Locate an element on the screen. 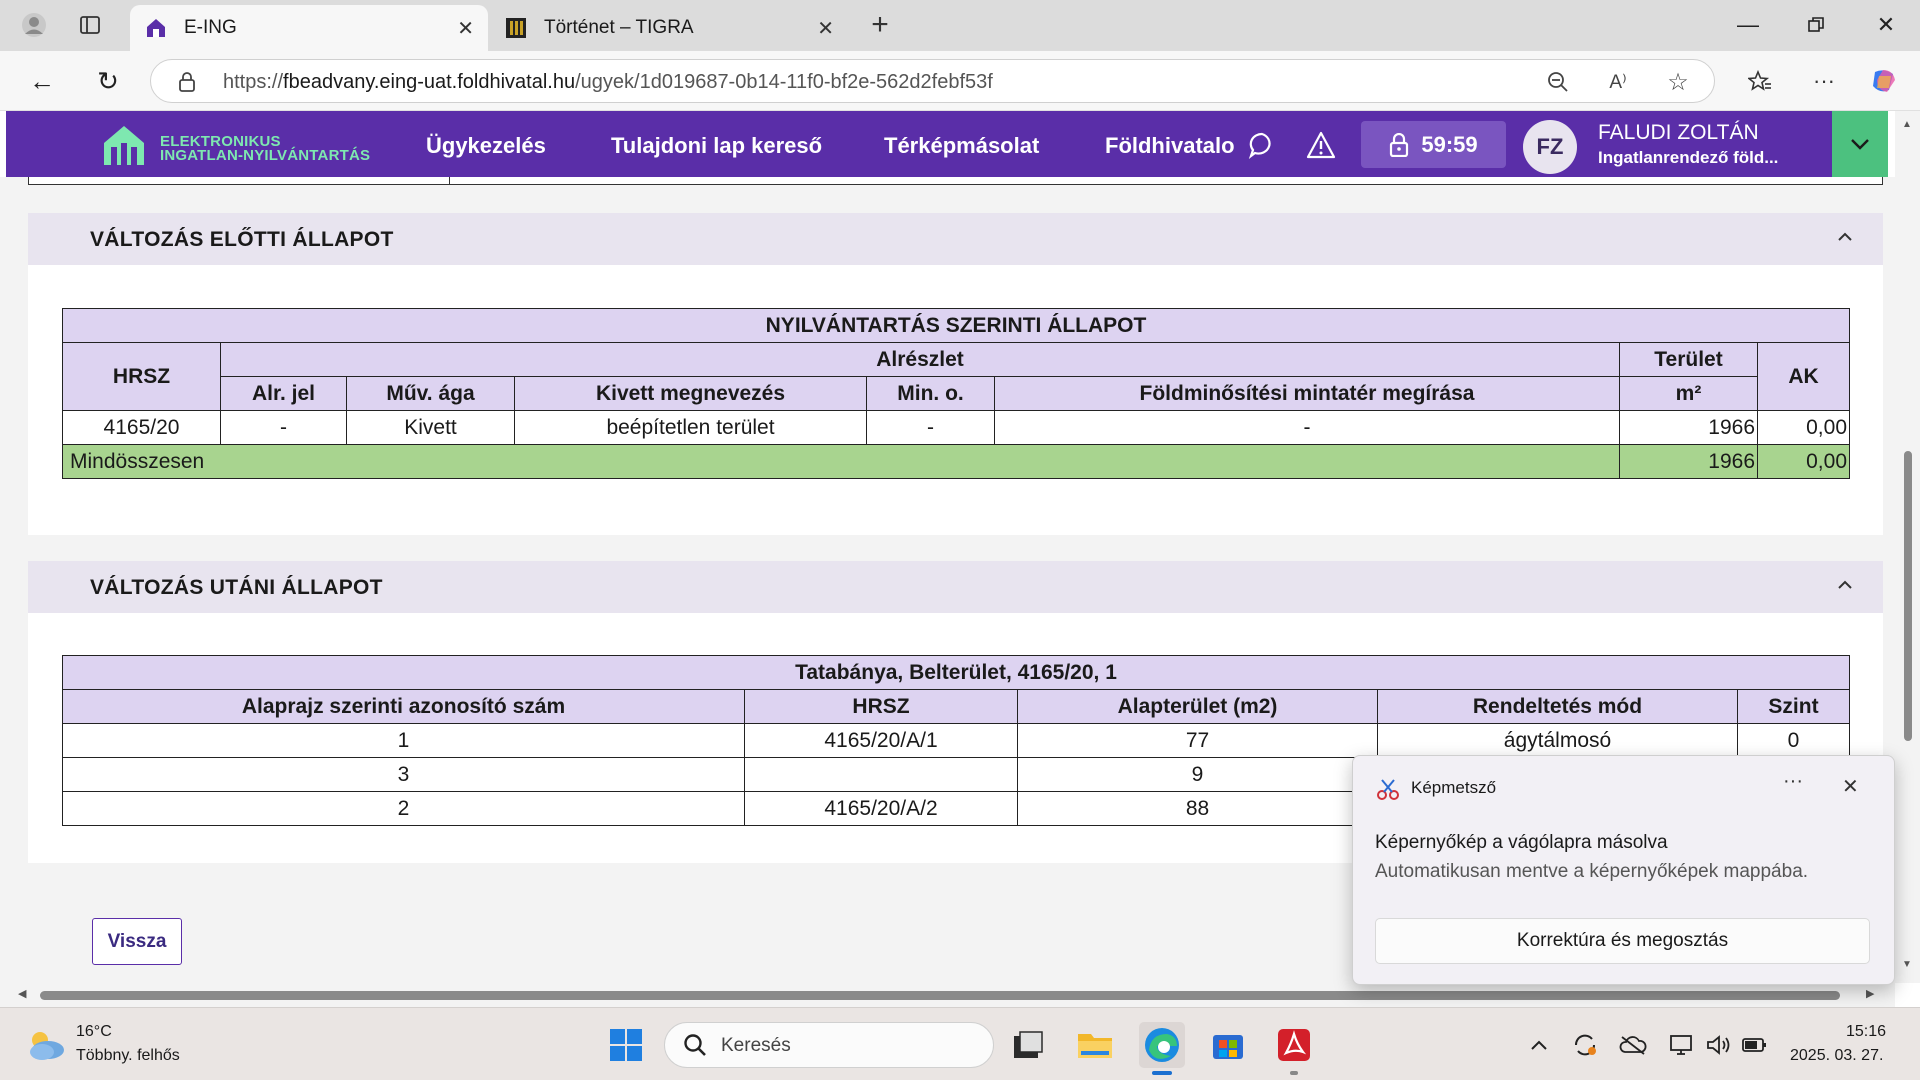  horizontal-scroll-thumb is located at coordinates (940, 995).